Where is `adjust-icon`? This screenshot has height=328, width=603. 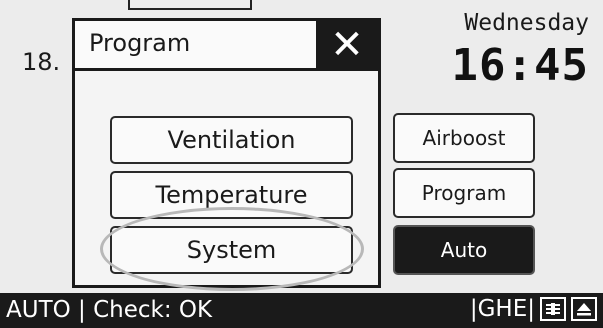
adjust-icon is located at coordinates (553, 309).